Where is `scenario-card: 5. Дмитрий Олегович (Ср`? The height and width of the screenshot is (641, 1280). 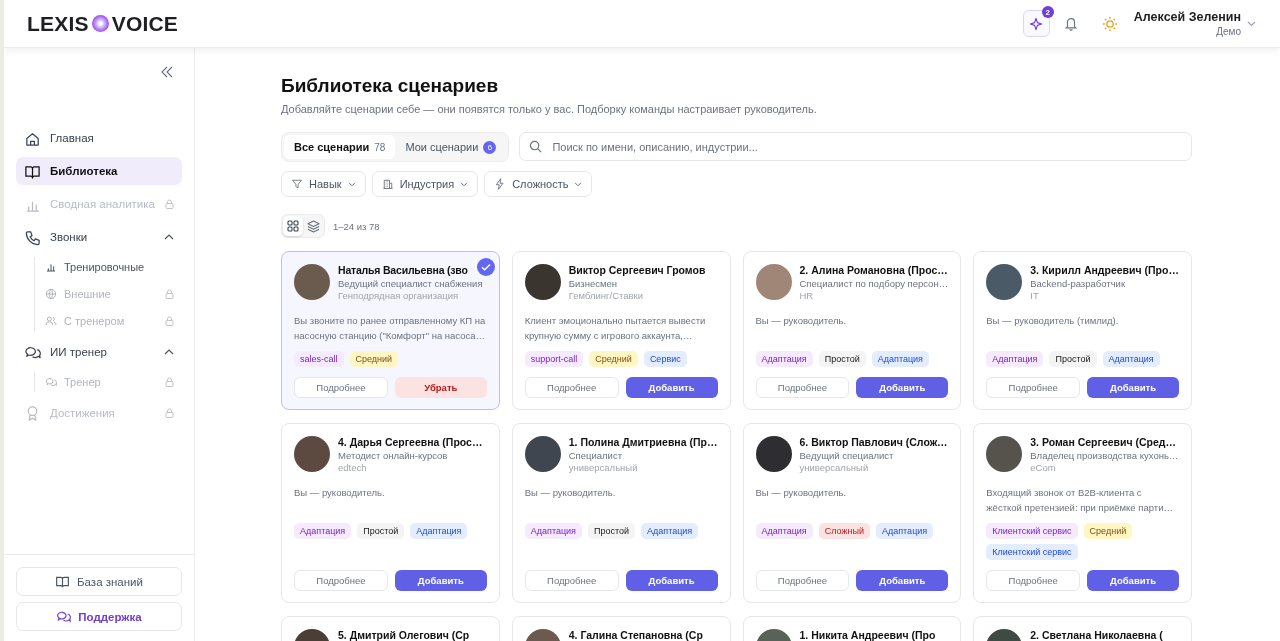
scenario-card: 5. Дмитрий Олегович (Ср is located at coordinates (390, 628).